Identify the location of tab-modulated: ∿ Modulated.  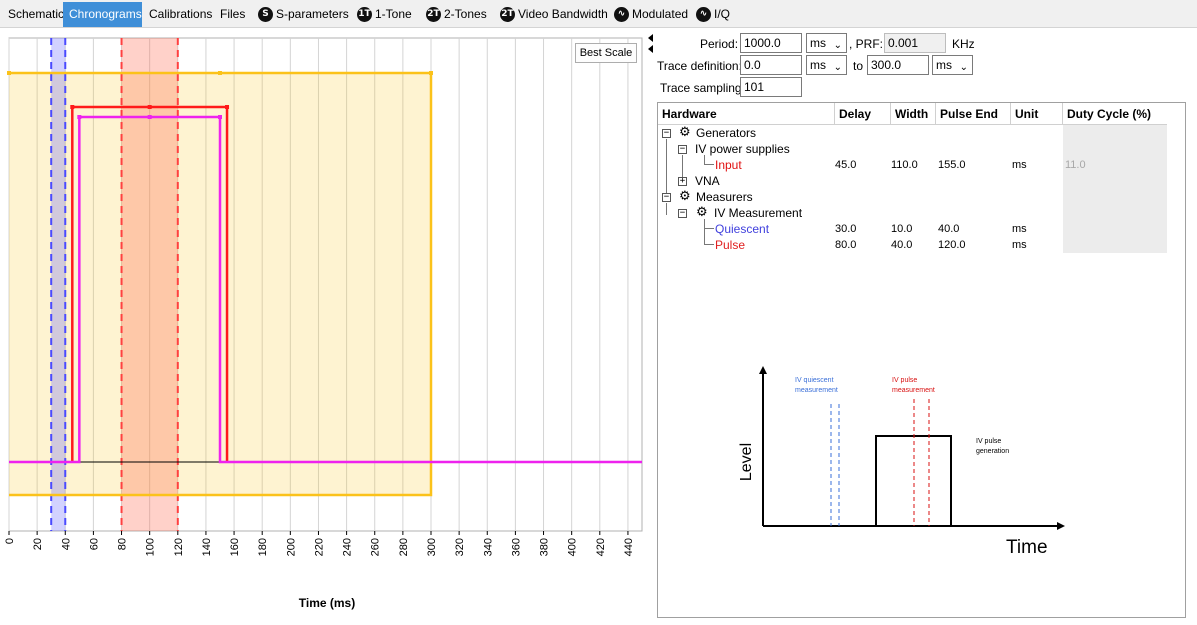
(651, 14).